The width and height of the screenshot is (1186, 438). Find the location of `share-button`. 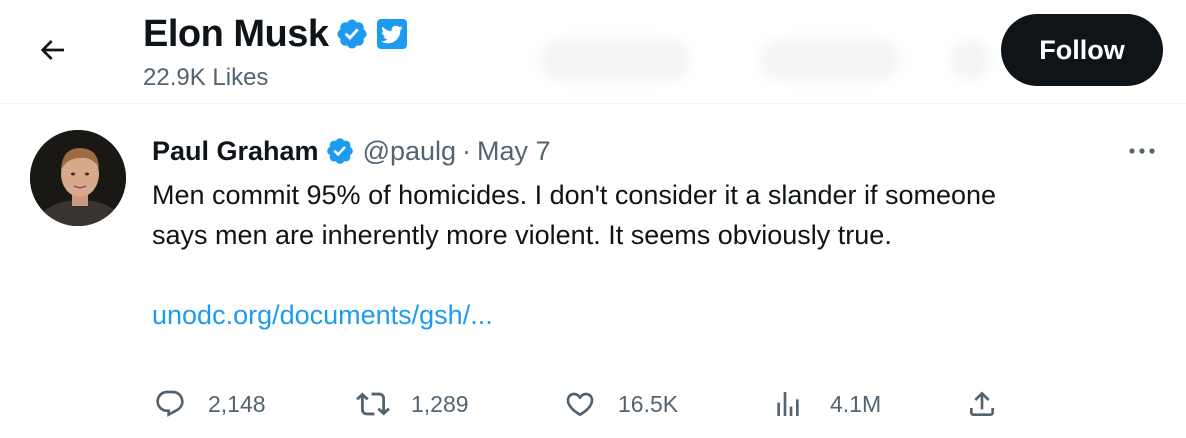

share-button is located at coordinates (982, 404).